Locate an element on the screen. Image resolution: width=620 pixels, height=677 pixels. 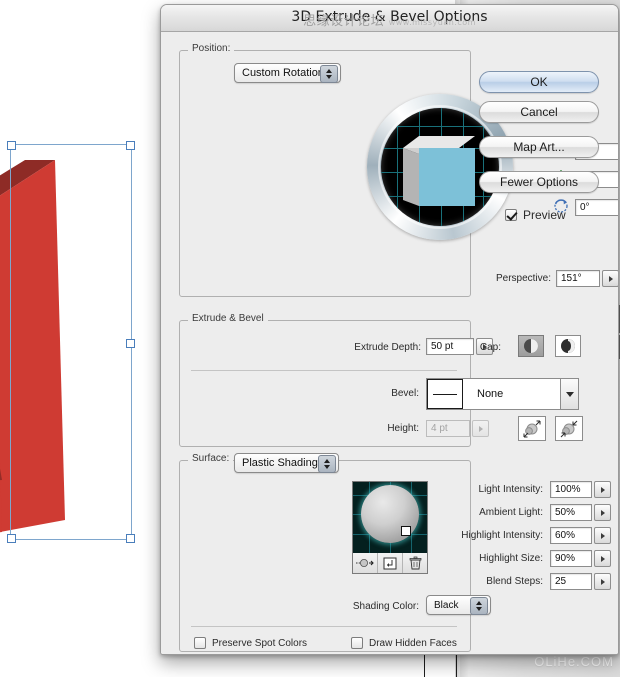
shading-color-select: Black is located at coordinates (458, 605).